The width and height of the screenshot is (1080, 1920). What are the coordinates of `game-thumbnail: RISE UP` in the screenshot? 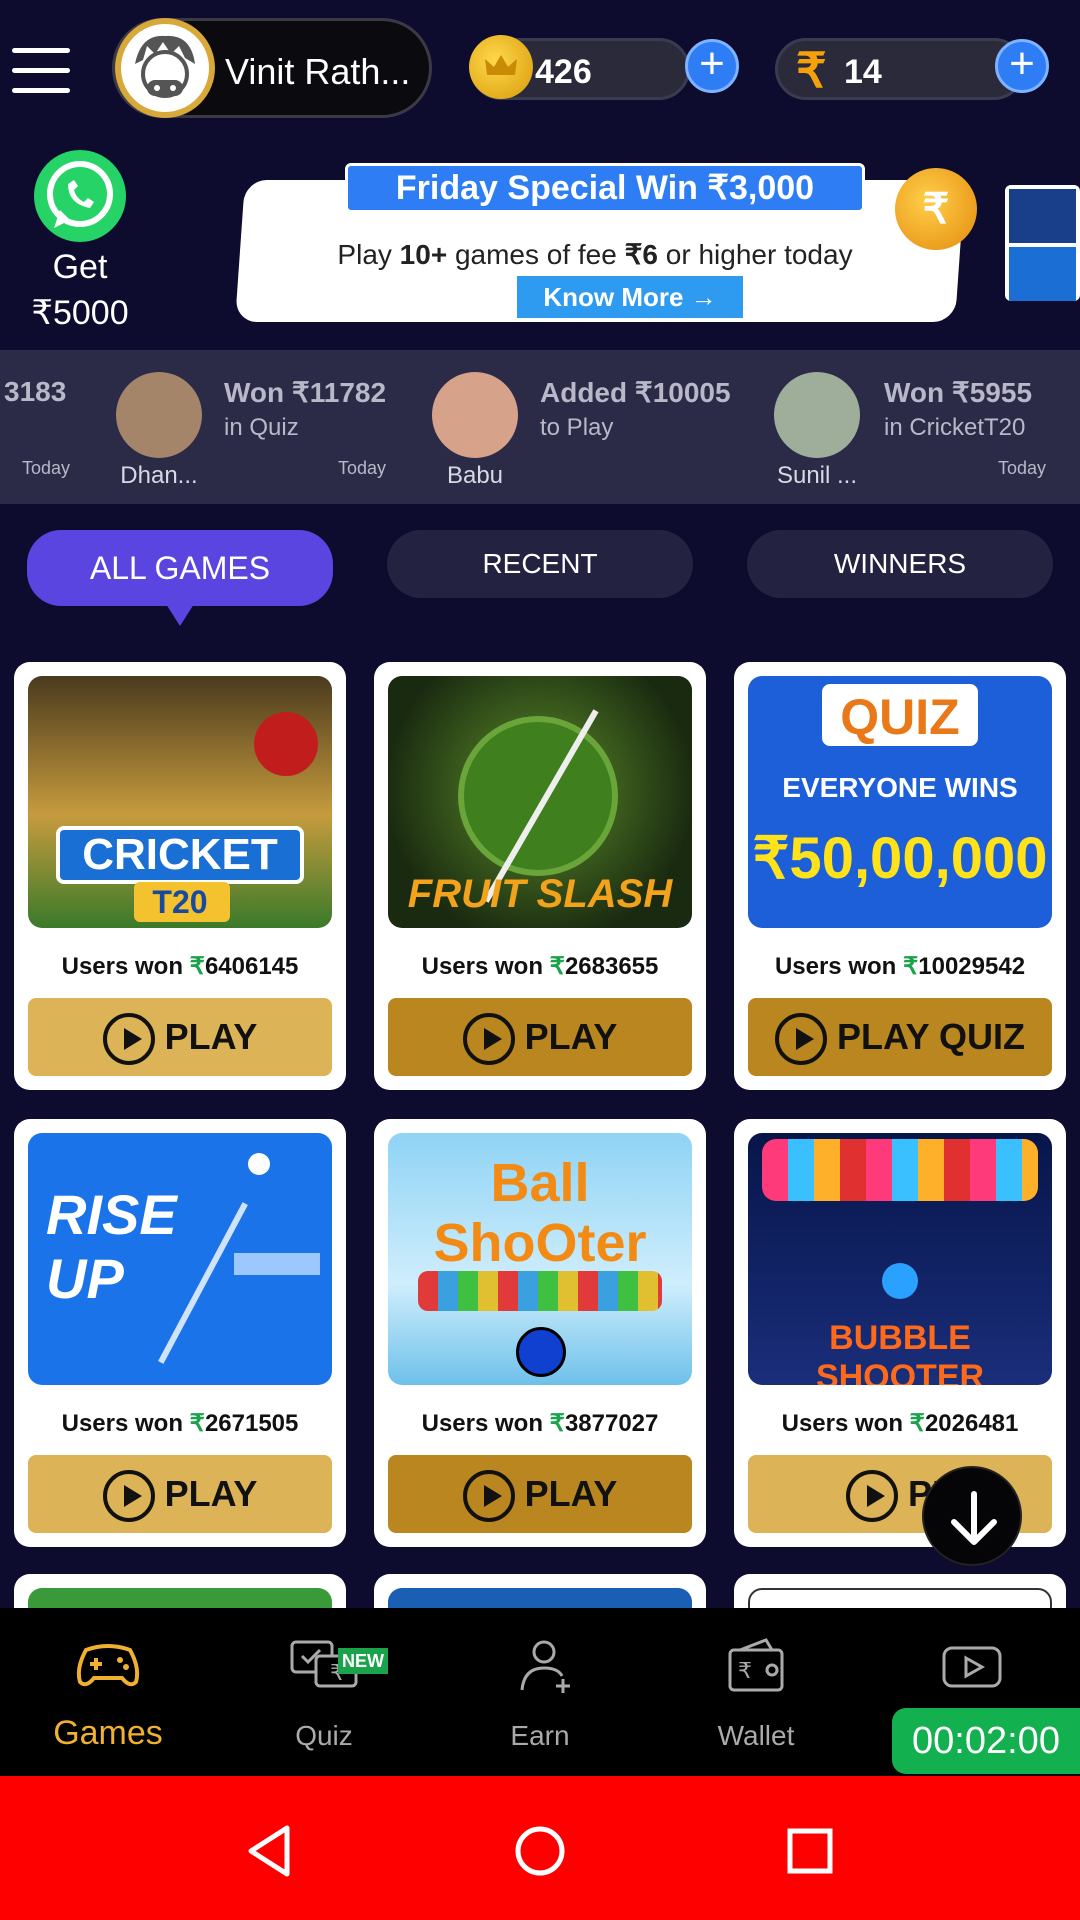 It's located at (180, 1259).